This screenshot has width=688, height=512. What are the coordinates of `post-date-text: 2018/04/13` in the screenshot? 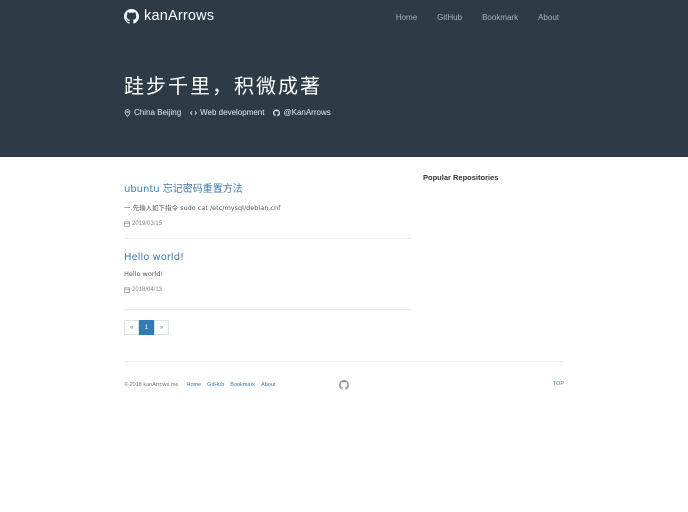 It's located at (147, 290).